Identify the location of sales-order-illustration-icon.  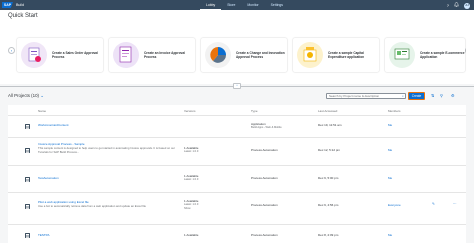
(34, 55).